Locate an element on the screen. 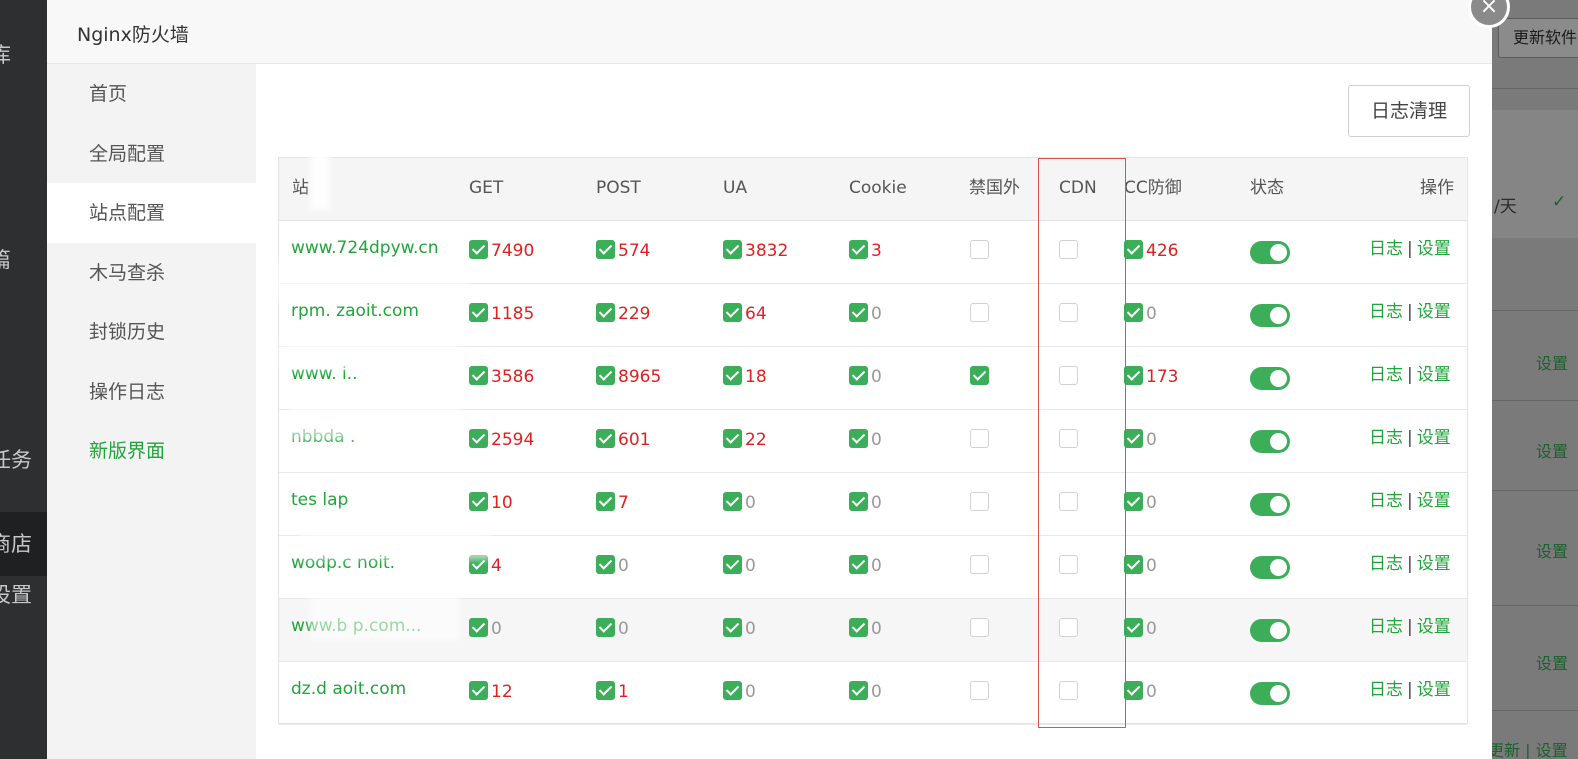 Image resolution: width=1578 pixels, height=759 pixels. nav-item-block-history: 封锁历史 is located at coordinates (151, 332).